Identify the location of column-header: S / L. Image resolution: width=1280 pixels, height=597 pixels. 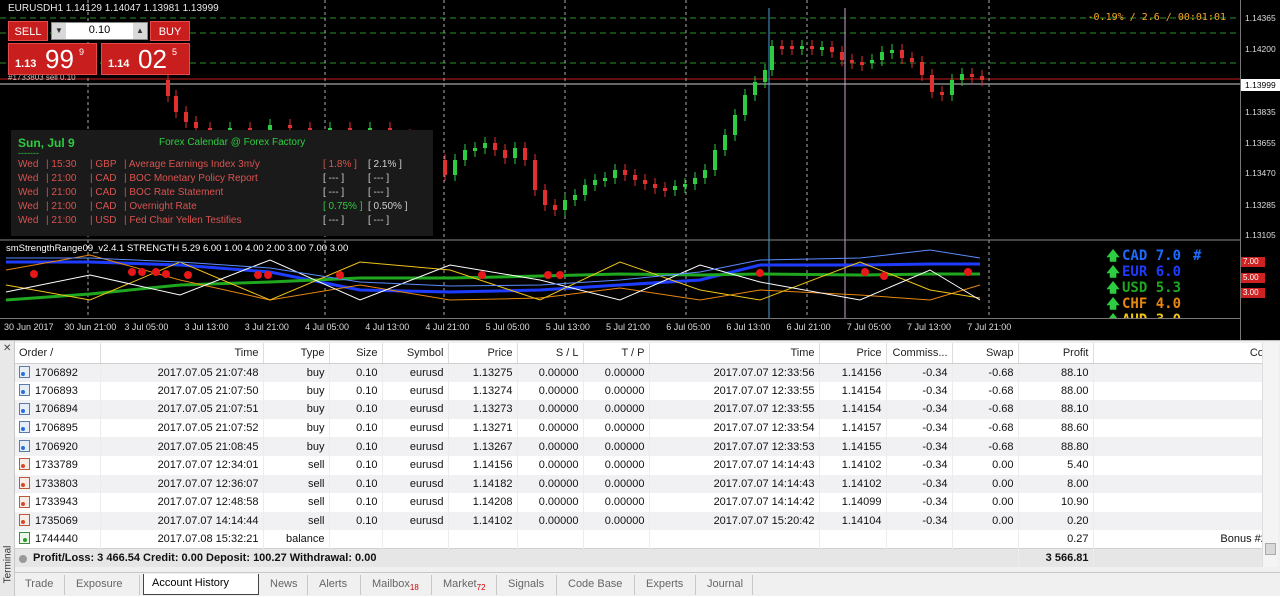
(550, 353).